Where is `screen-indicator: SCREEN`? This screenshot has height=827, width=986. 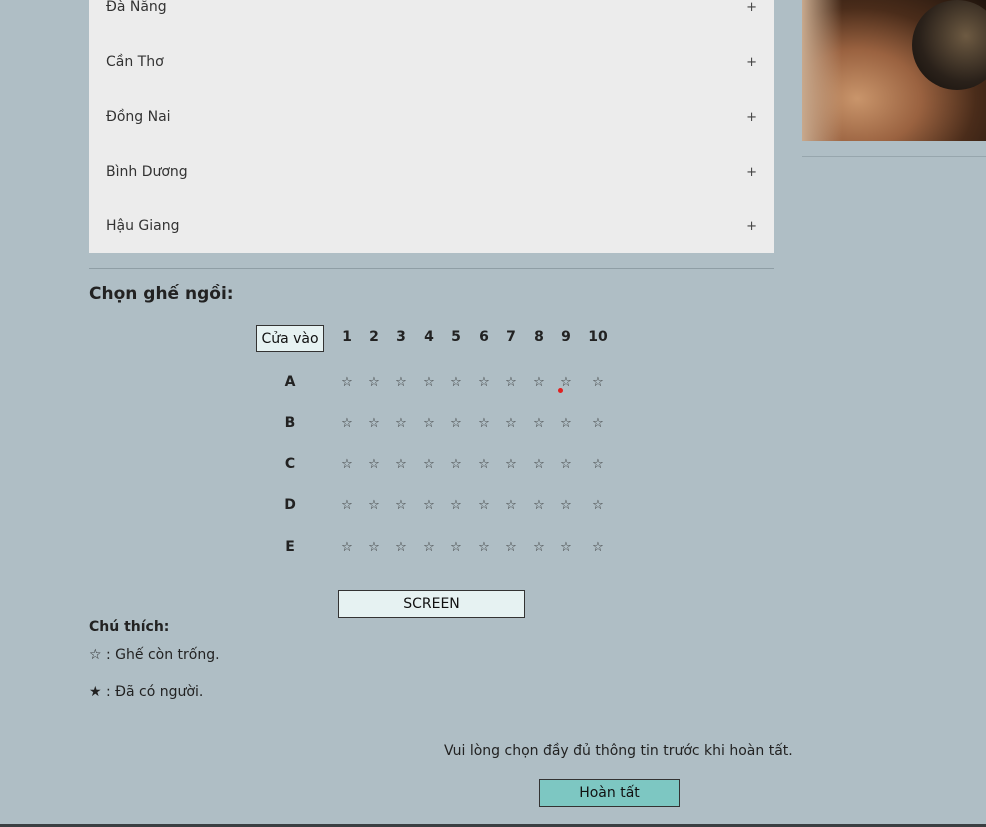
screen-indicator: SCREEN is located at coordinates (431, 604).